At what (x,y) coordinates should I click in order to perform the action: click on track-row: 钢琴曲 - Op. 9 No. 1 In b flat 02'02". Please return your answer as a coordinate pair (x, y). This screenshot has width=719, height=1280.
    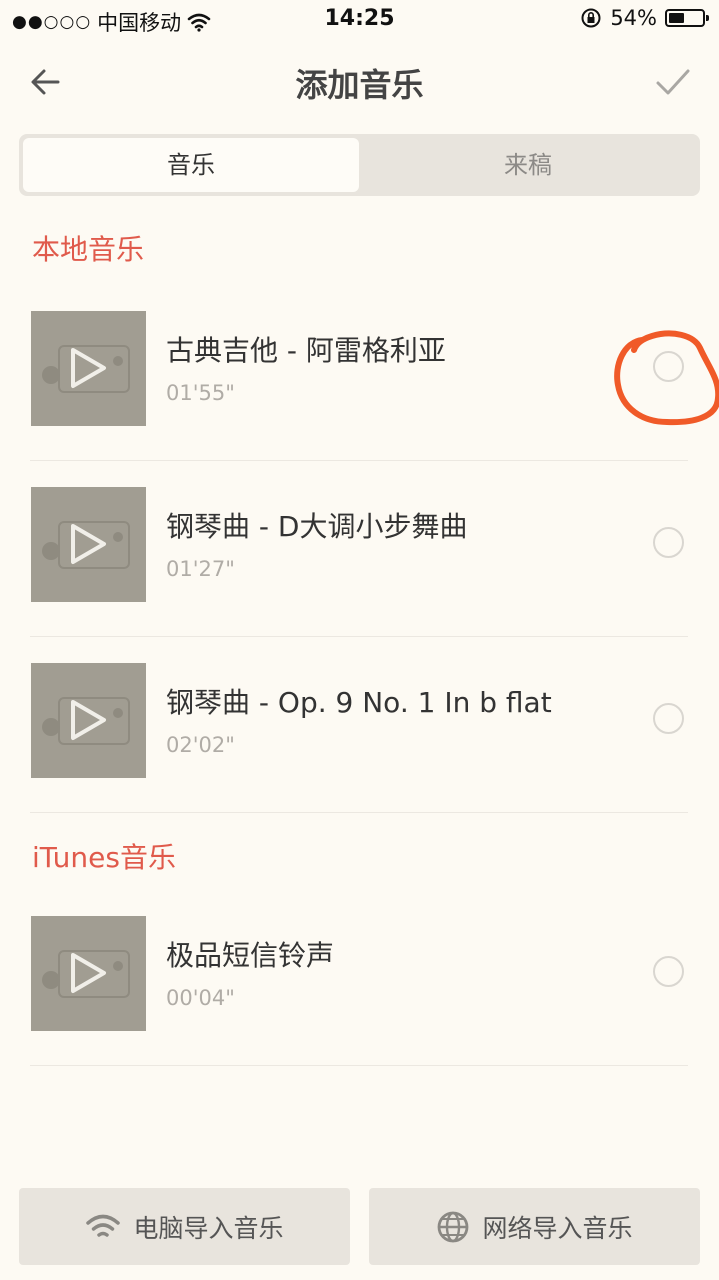
    Looking at the image, I should click on (359, 725).